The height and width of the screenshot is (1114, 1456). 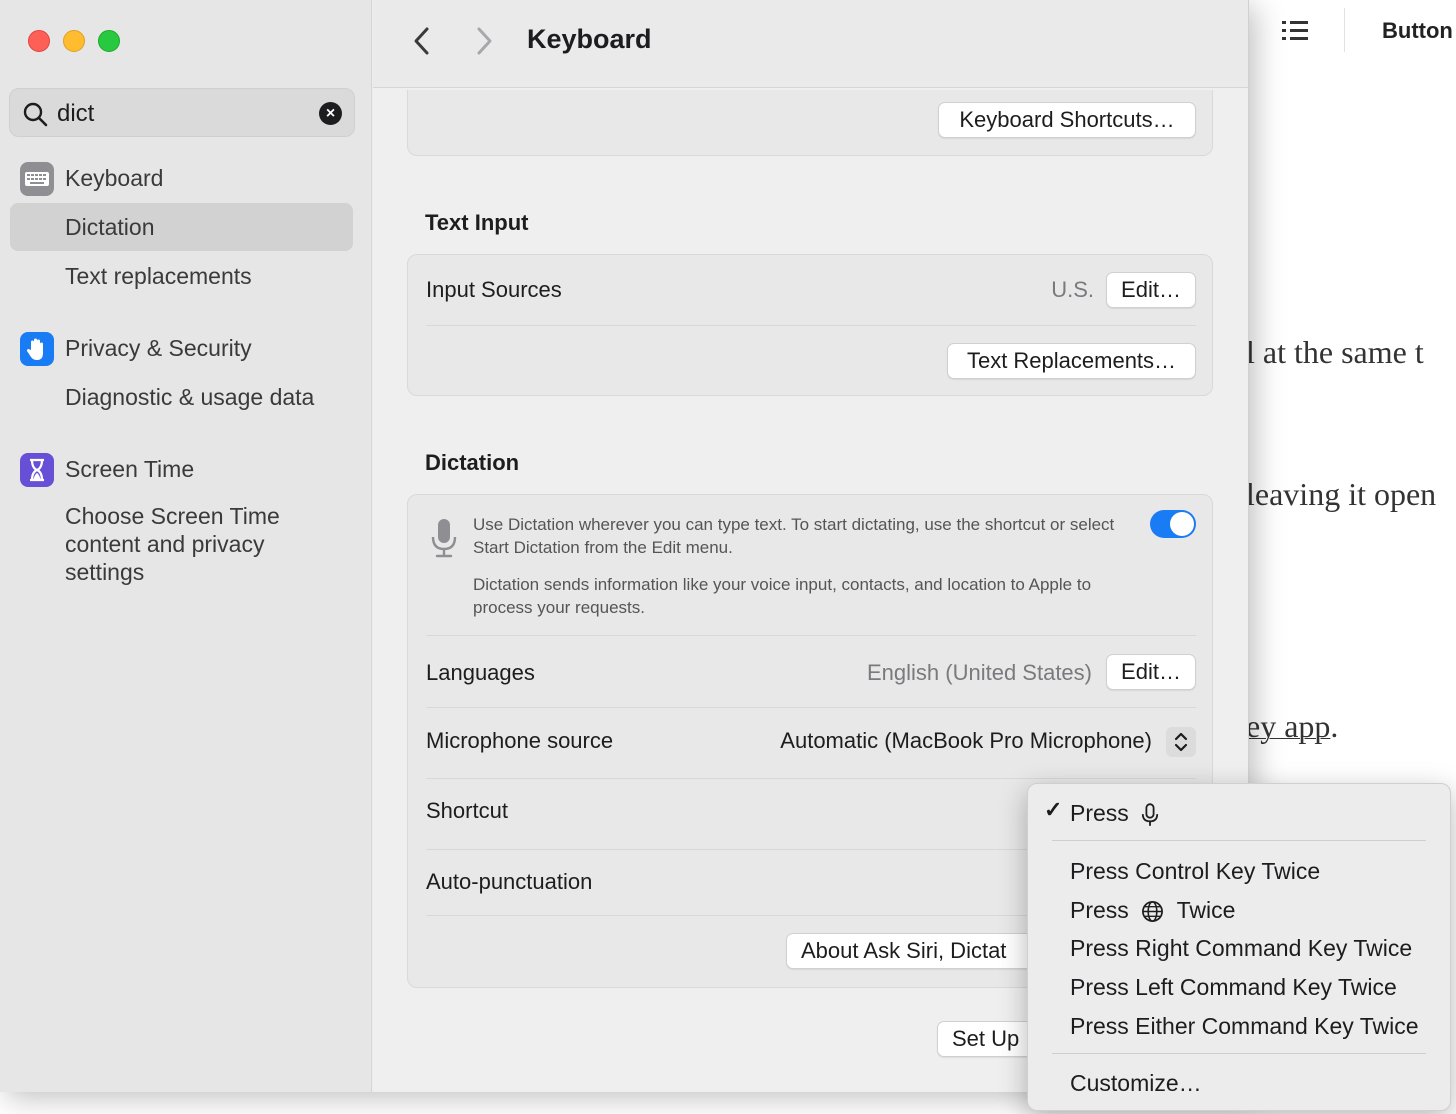 I want to click on sidebar-item-text-replacements: Text replacements, so click(x=181, y=276).